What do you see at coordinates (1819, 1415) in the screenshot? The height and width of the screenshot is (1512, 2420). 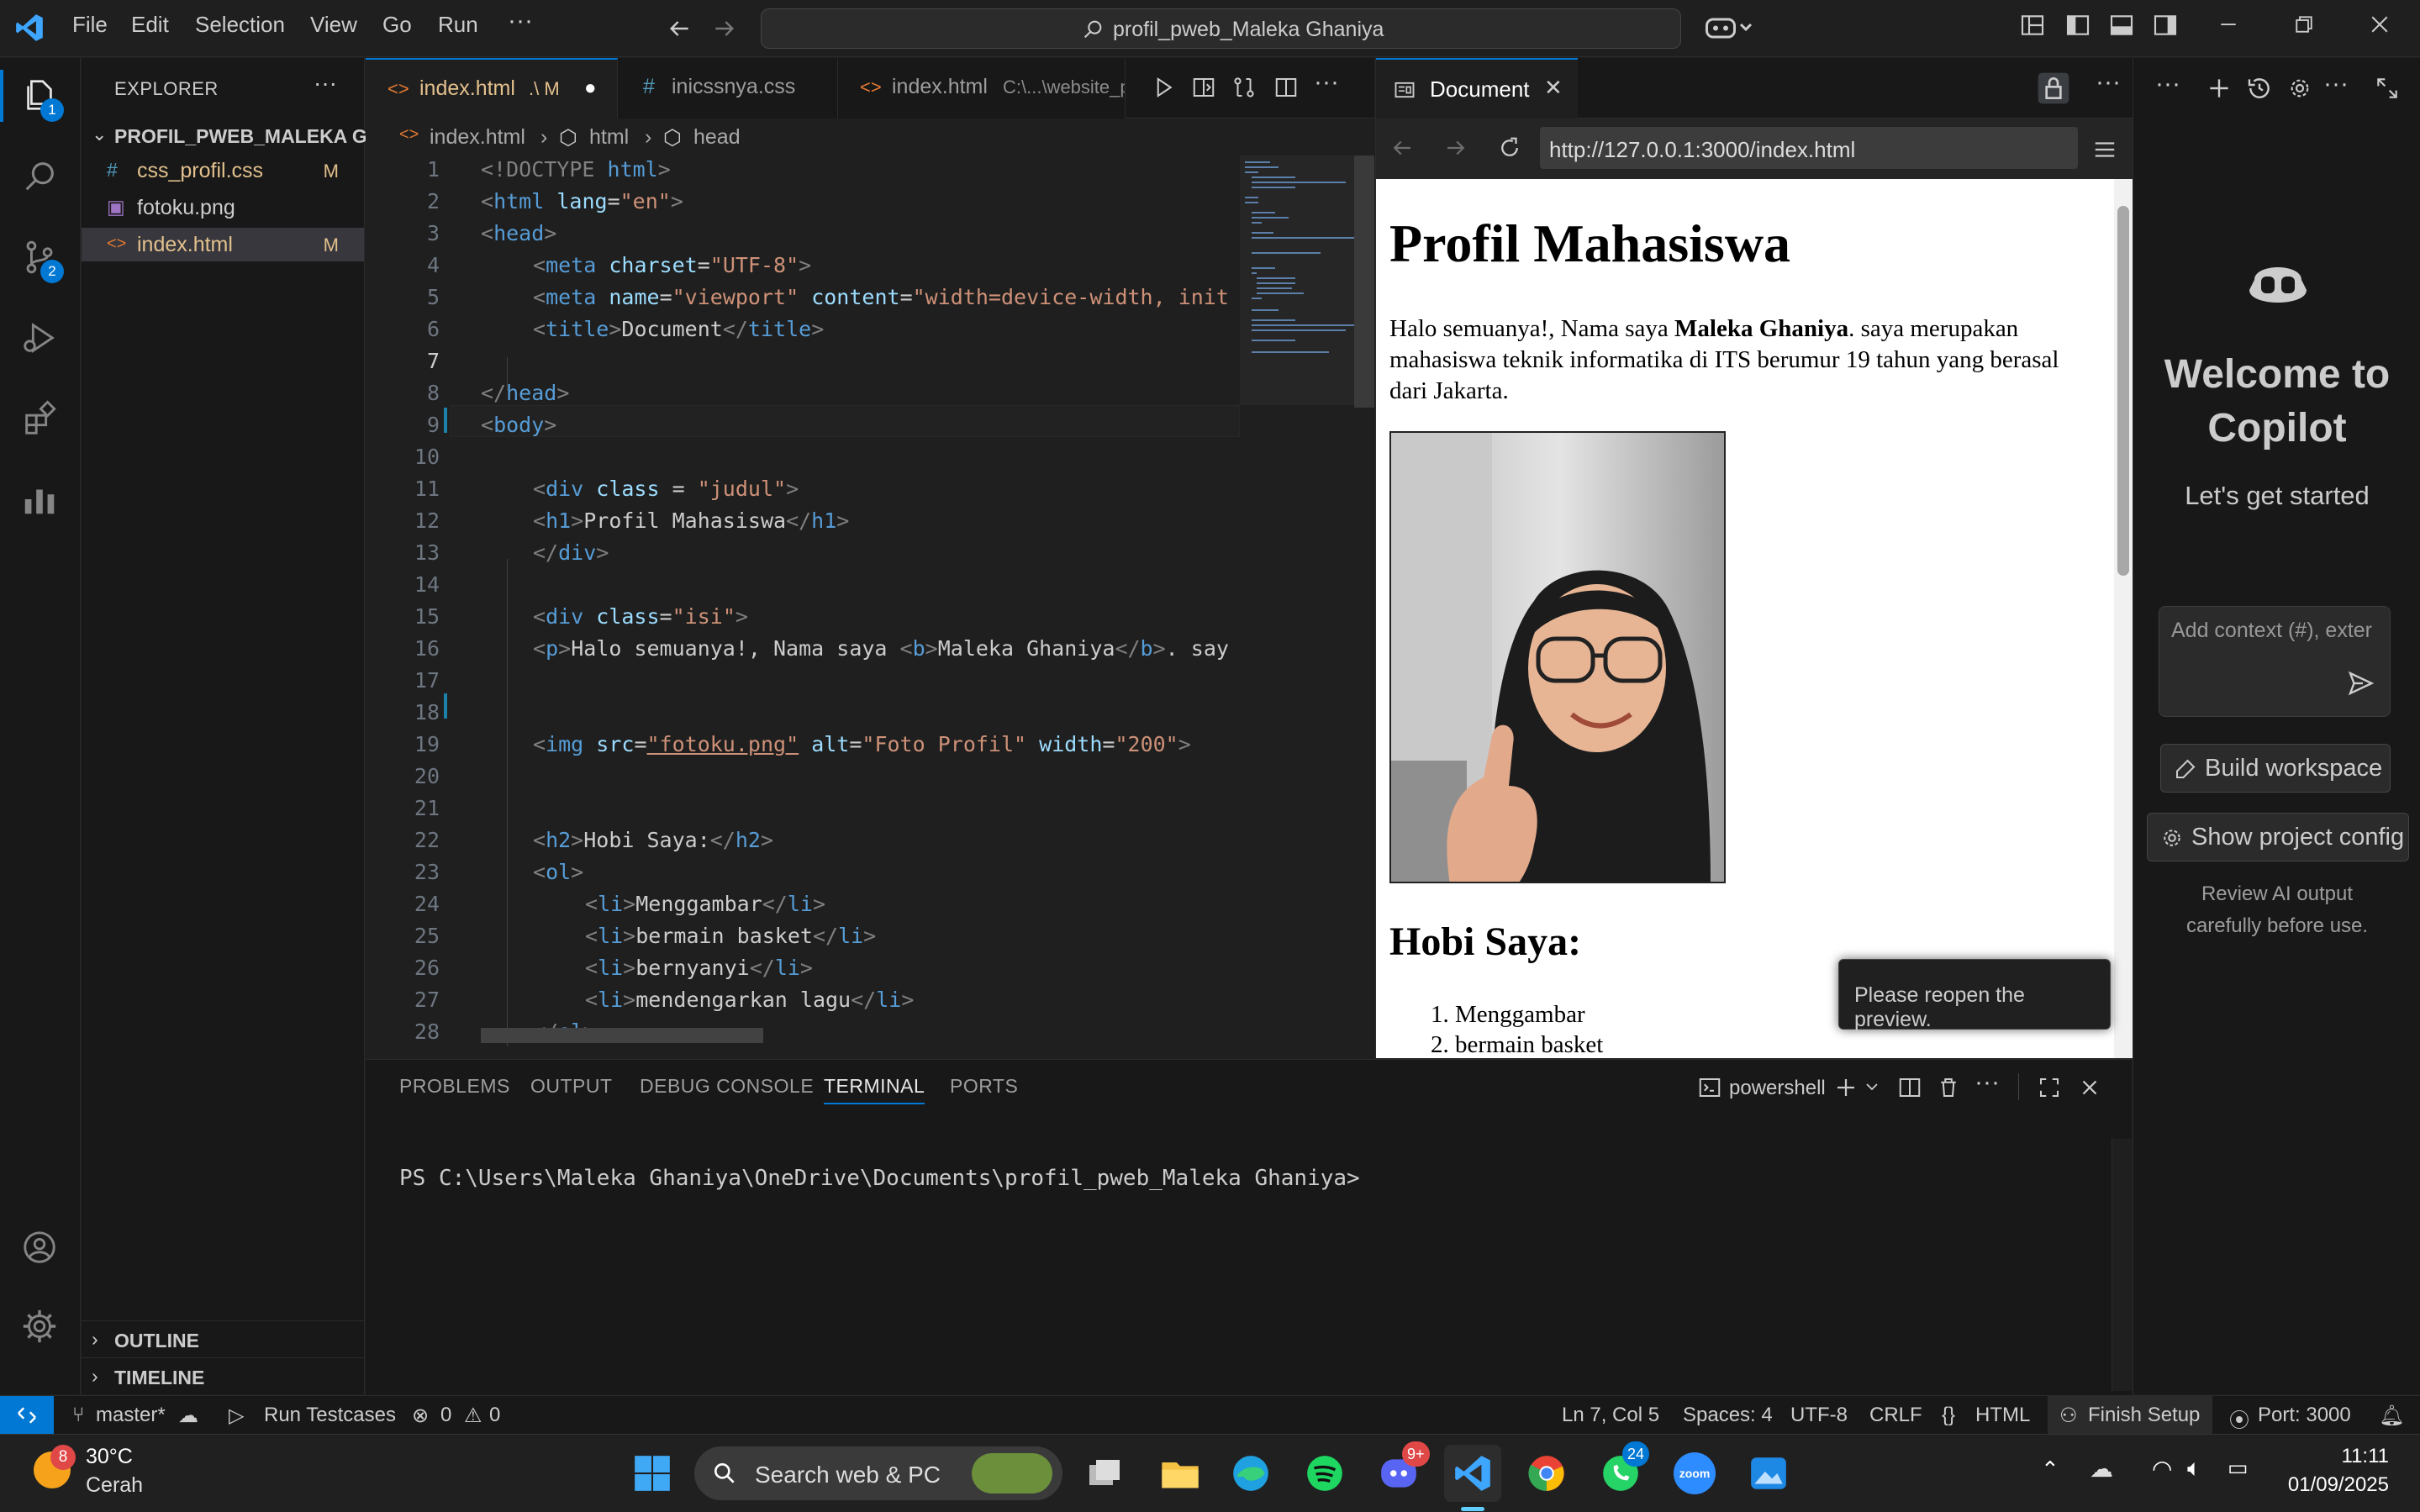 I see `encoding: UTF-8` at bounding box center [1819, 1415].